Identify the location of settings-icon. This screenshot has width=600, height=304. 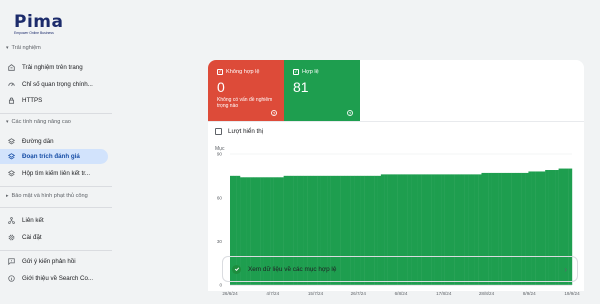
(11, 237).